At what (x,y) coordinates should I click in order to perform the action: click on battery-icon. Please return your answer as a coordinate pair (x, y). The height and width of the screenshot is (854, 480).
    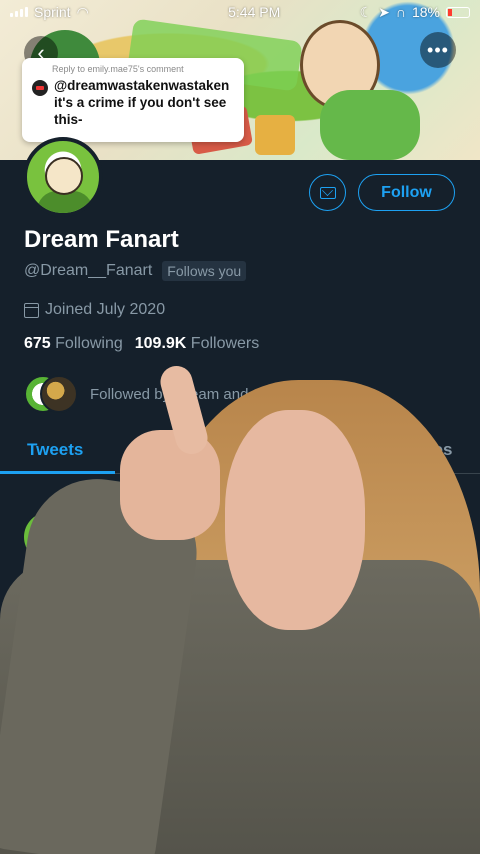
    Looking at the image, I should click on (457, 12).